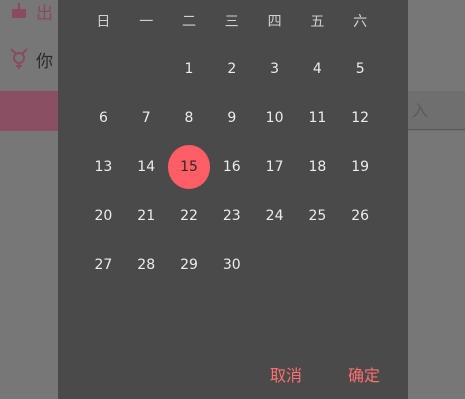  Describe the element at coordinates (420, 110) in the screenshot. I see `background-band-text: 入` at that location.